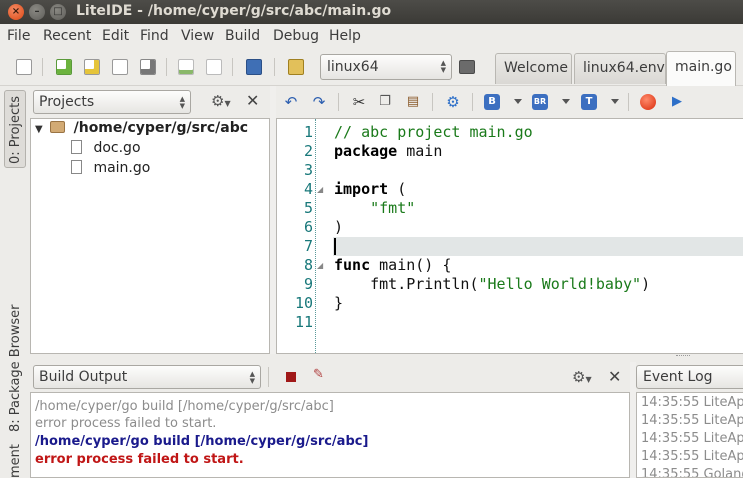 This screenshot has width=743, height=478. Describe the element at coordinates (338, 303) in the screenshot. I see `code-line: }` at that location.